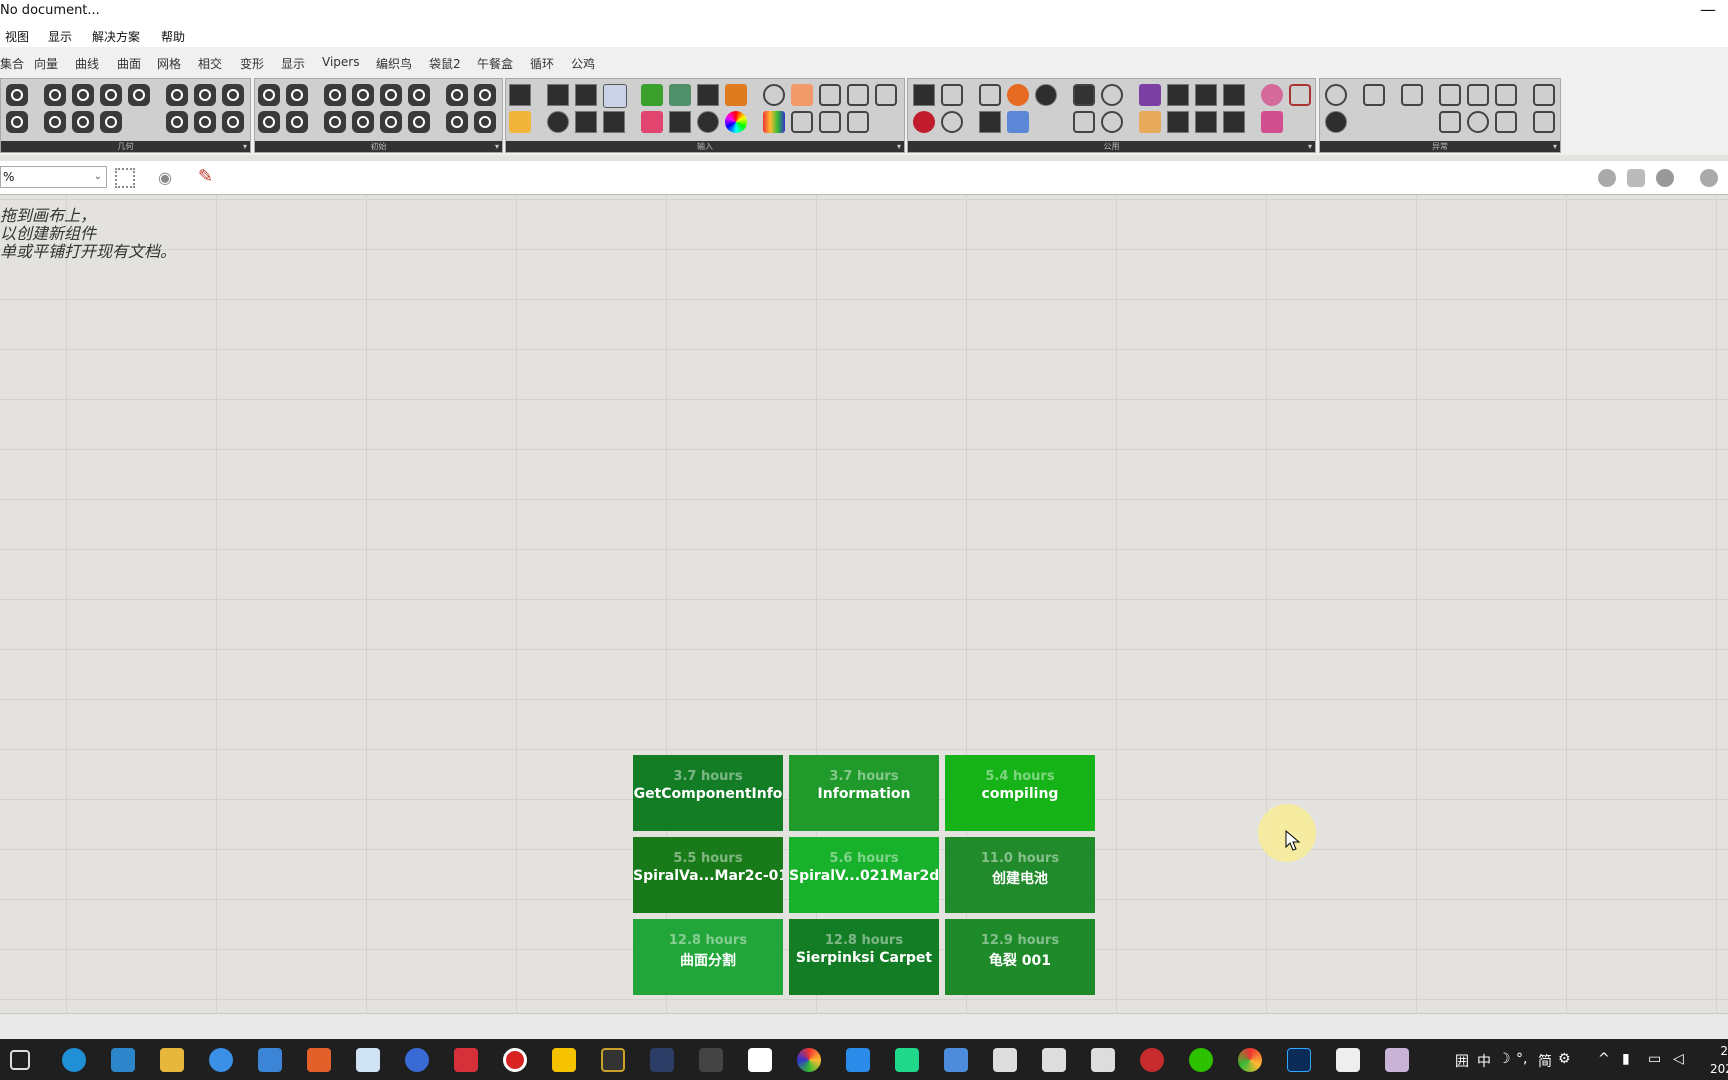  Describe the element at coordinates (293, 63) in the screenshot. I see `tab-display: 显示` at that location.